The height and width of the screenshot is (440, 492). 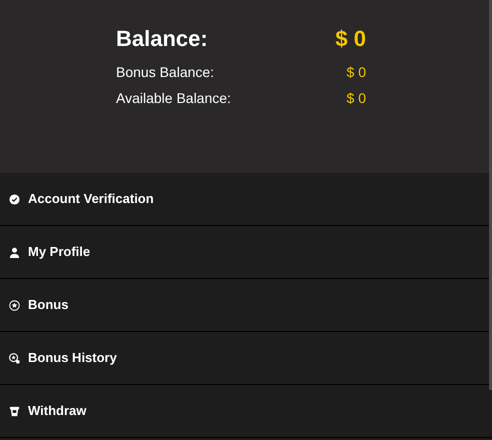 What do you see at coordinates (490, 195) in the screenshot?
I see `scrollbar-thumb` at bounding box center [490, 195].